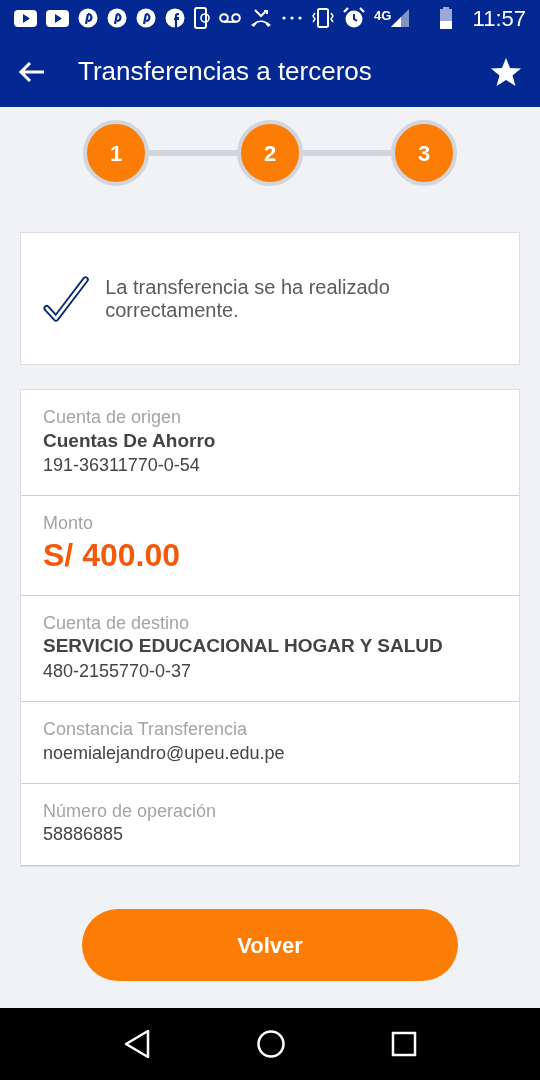 The height and width of the screenshot is (1080, 540). Describe the element at coordinates (116, 153) in the screenshot. I see `step-indicator: 1` at that location.